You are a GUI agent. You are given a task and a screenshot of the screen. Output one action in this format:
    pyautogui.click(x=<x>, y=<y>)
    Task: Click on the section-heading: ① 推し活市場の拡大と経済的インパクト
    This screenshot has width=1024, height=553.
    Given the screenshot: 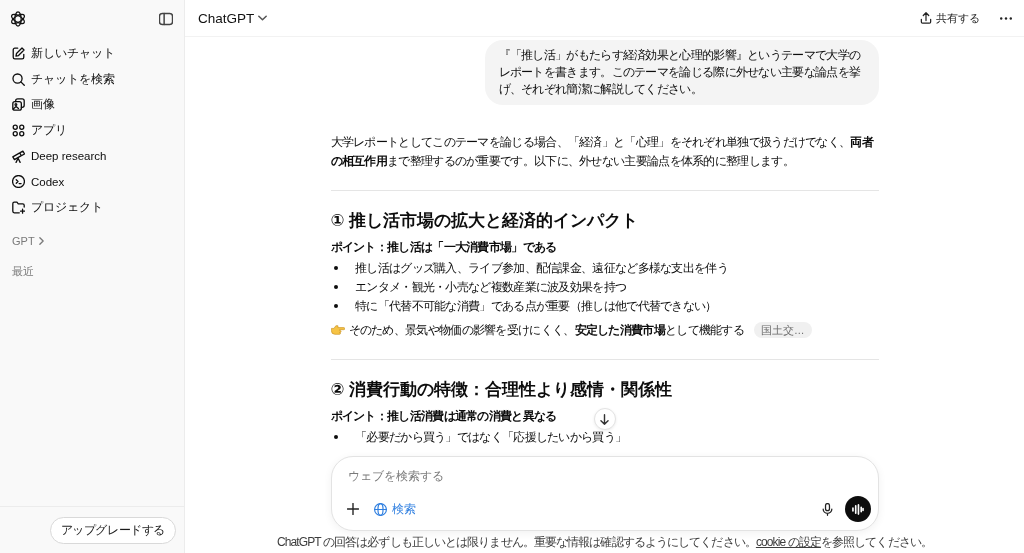 What is the action you would take?
    pyautogui.click(x=485, y=221)
    